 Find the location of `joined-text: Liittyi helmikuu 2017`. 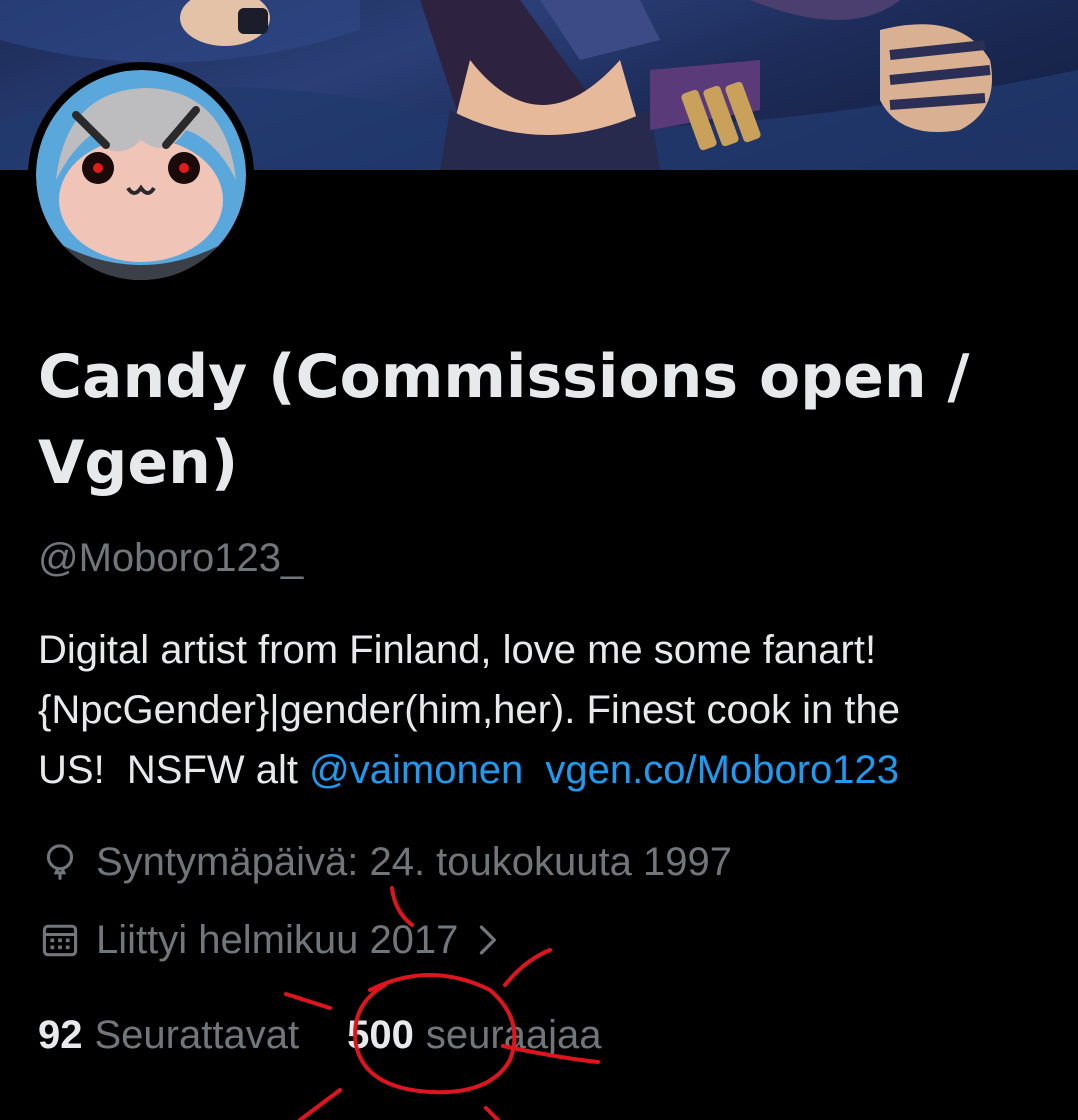

joined-text: Liittyi helmikuu 2017 is located at coordinates (277, 939).